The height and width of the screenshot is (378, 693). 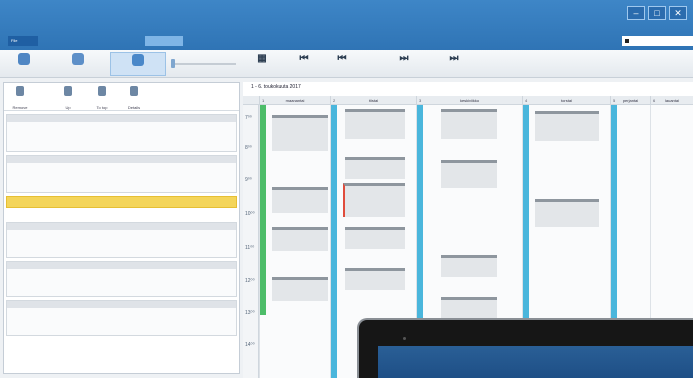 I want to click on day-name: torstai, so click(x=566, y=100).